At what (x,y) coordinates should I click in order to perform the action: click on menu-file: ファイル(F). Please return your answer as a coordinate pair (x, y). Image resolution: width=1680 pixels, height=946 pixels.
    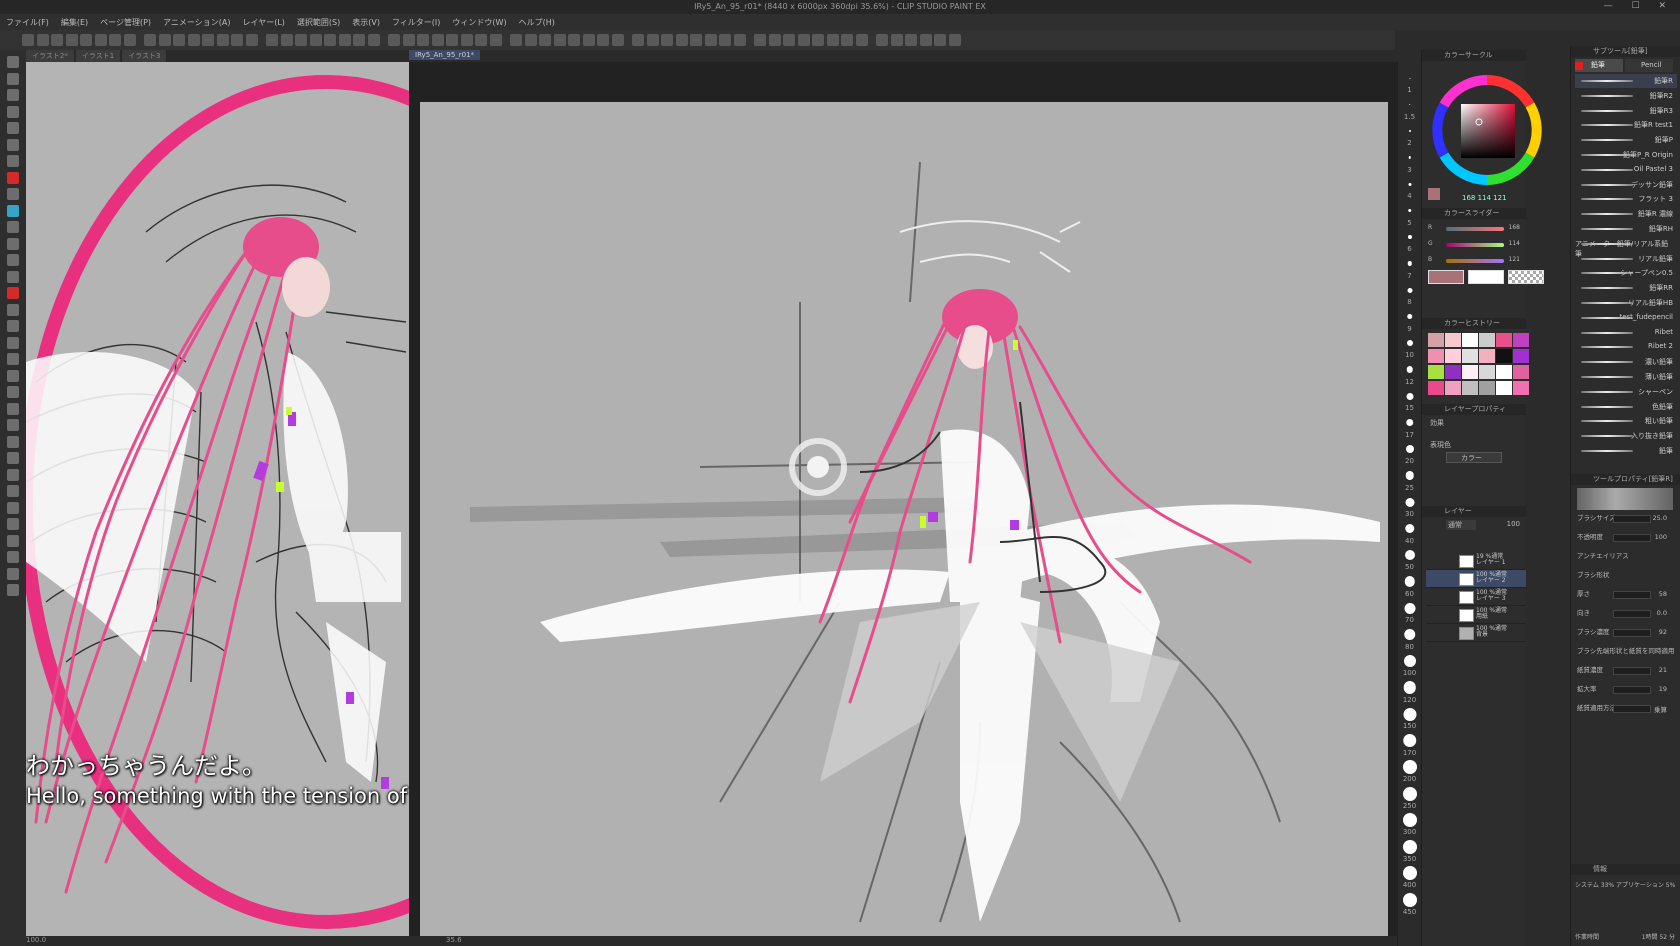
    Looking at the image, I should click on (27, 21).